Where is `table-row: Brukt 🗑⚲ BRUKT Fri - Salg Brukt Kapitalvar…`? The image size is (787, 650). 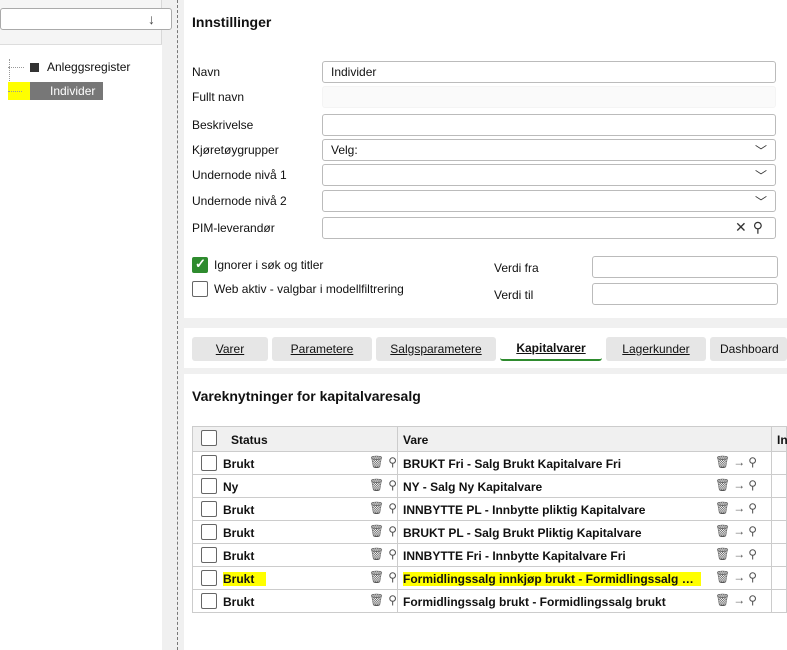 table-row: Brukt 🗑⚲ BRUKT Fri - Salg Brukt Kapitalvar… is located at coordinates (489, 463).